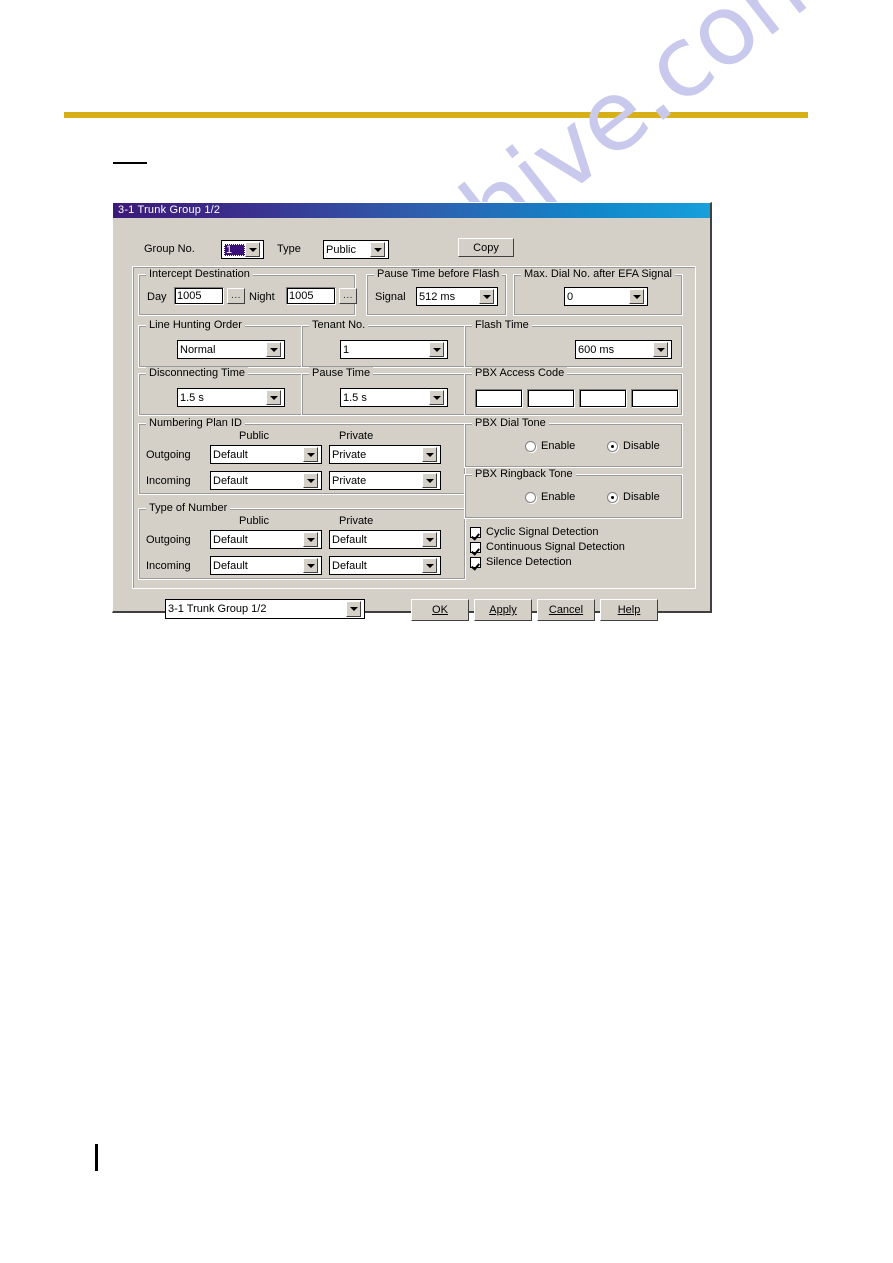  I want to click on disconnecting-time-combo: 1.5 s, so click(231, 397).